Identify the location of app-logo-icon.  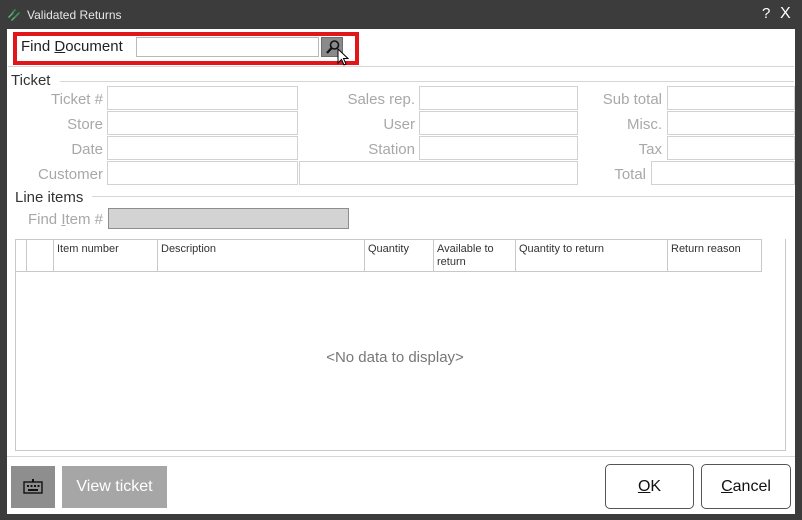
(14, 15).